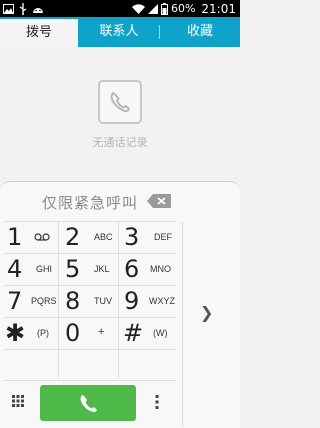 Image resolution: width=320 pixels, height=428 pixels. What do you see at coordinates (88, 269) in the screenshot?
I see `key-5: 5 JKL` at bounding box center [88, 269].